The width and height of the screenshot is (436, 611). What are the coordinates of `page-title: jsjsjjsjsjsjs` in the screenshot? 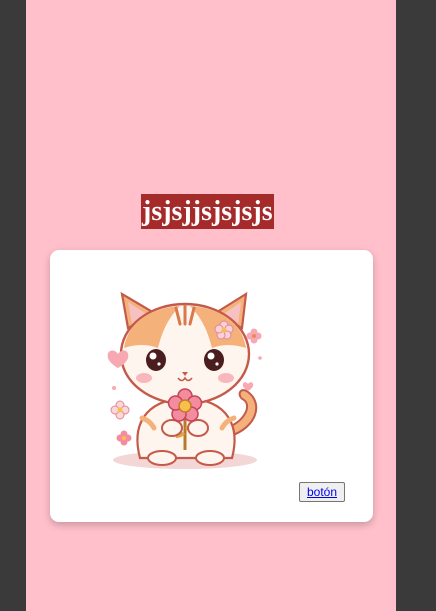 It's located at (207, 211).